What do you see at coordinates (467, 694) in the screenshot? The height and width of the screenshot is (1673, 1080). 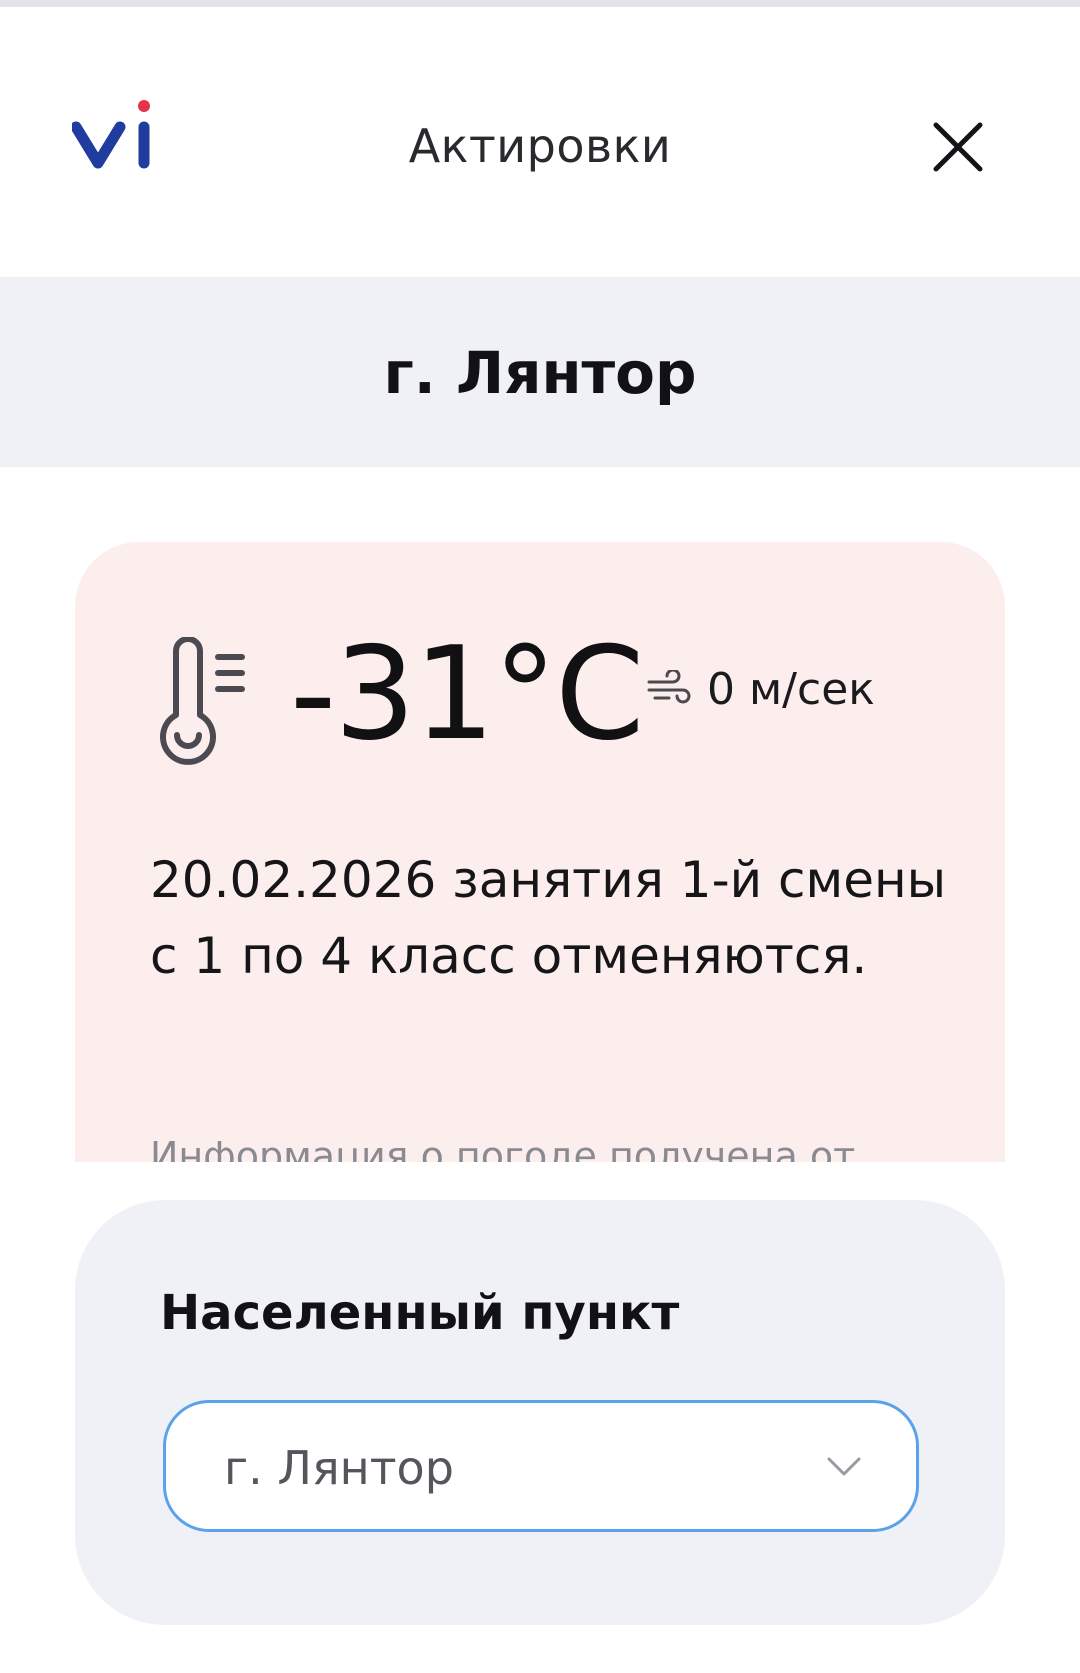 I see `temperature-value: -31°C` at bounding box center [467, 694].